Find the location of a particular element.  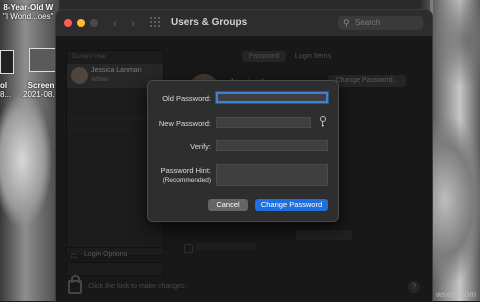

hint-sublabel: (Recommended) is located at coordinates (186, 180).